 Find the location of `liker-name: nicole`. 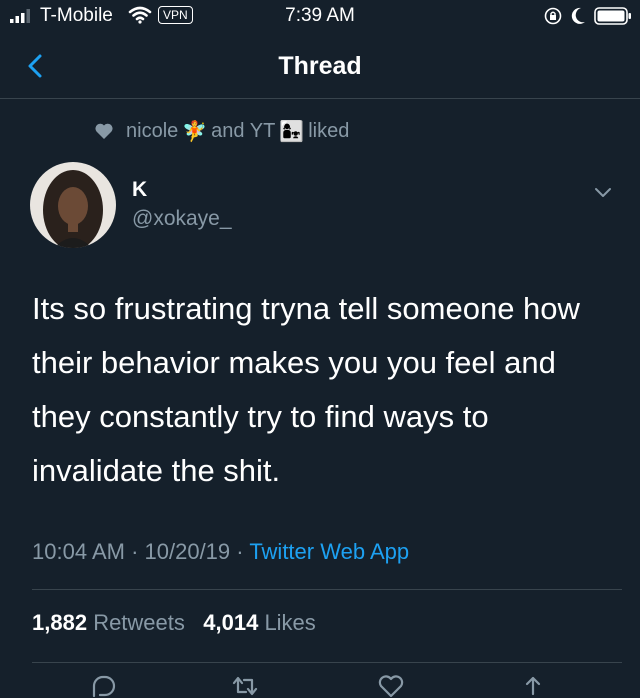

liker-name: nicole is located at coordinates (152, 130).